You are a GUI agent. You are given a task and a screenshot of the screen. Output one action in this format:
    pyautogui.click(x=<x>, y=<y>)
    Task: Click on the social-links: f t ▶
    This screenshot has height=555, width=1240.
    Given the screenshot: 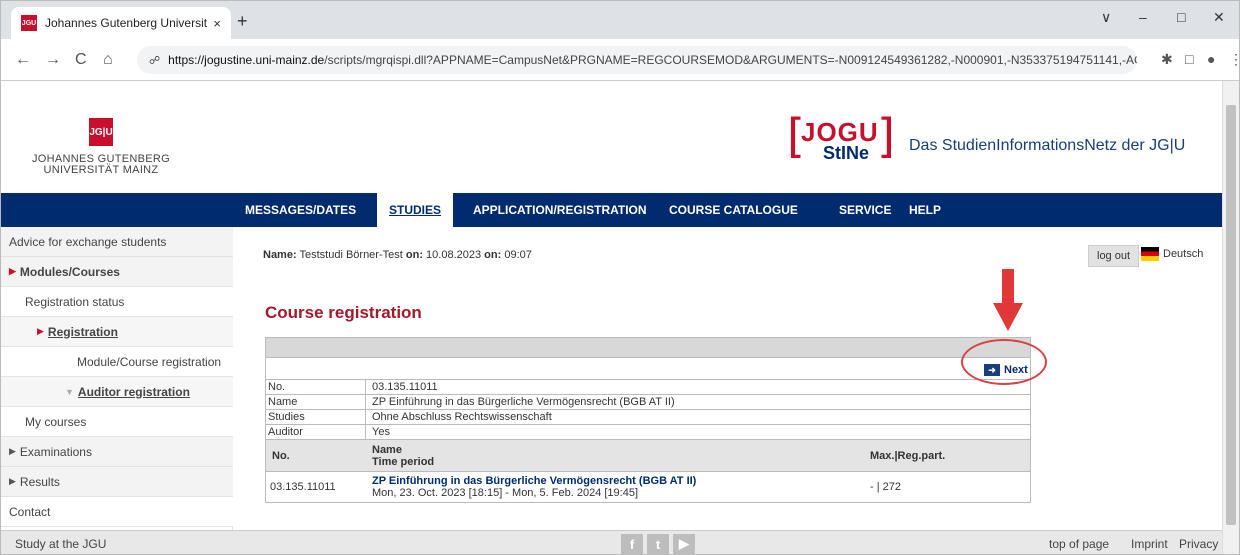 What is the action you would take?
    pyautogui.click(x=660, y=544)
    